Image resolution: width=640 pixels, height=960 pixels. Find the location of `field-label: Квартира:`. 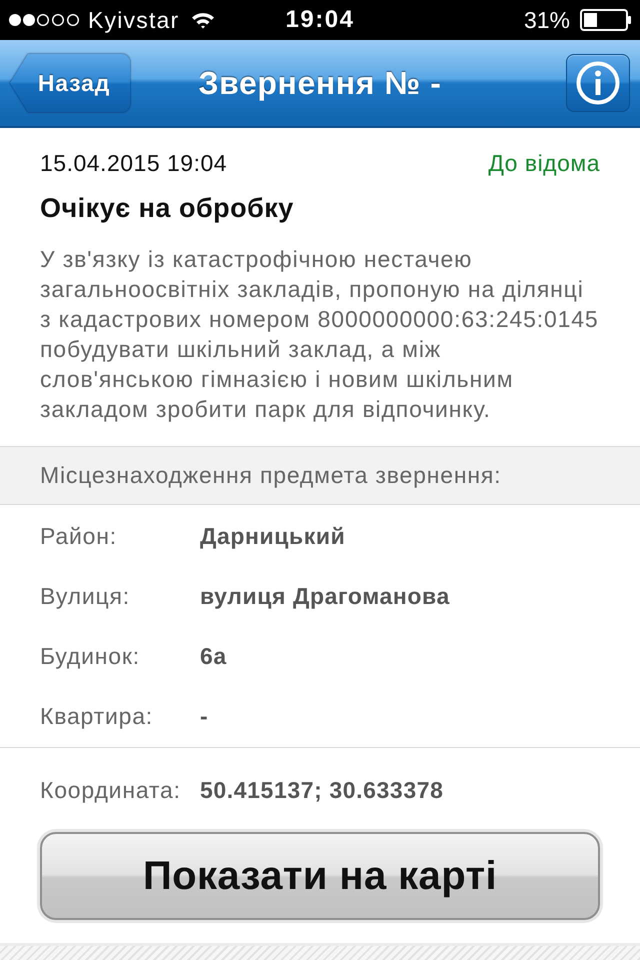

field-label: Квартира: is located at coordinates (97, 716).